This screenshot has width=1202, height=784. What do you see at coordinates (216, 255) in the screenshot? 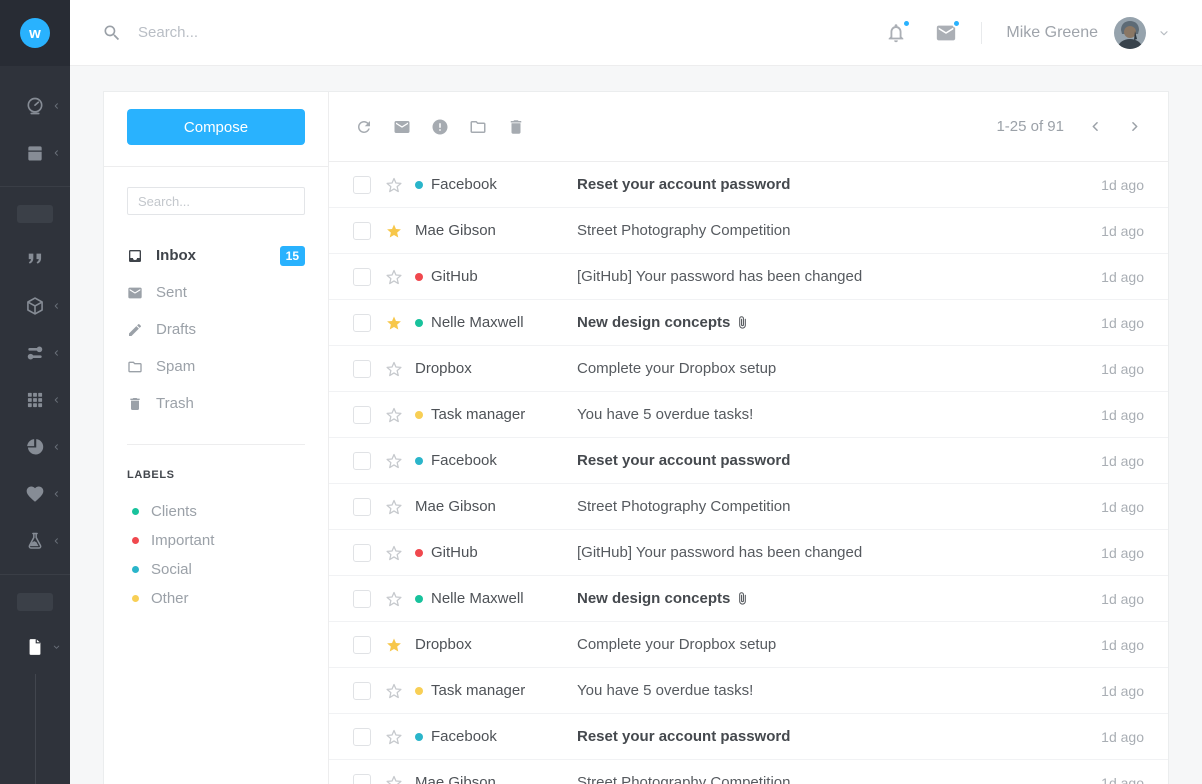
I see `folder-item-inbox: Inbox 15` at bounding box center [216, 255].